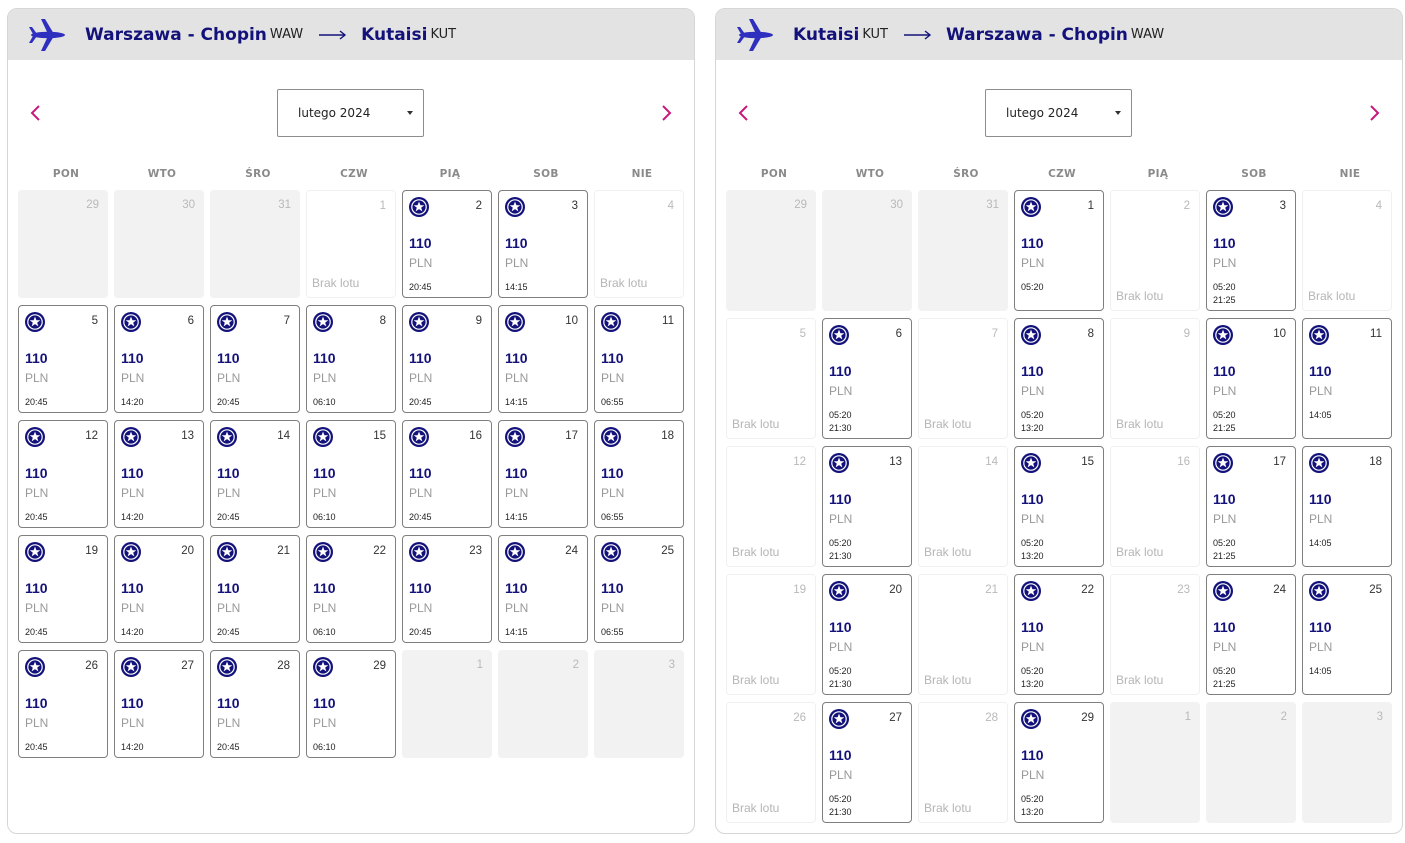  What do you see at coordinates (1347, 378) in the screenshot?
I see `day-cell-available: 11 110 PLN 14:05` at bounding box center [1347, 378].